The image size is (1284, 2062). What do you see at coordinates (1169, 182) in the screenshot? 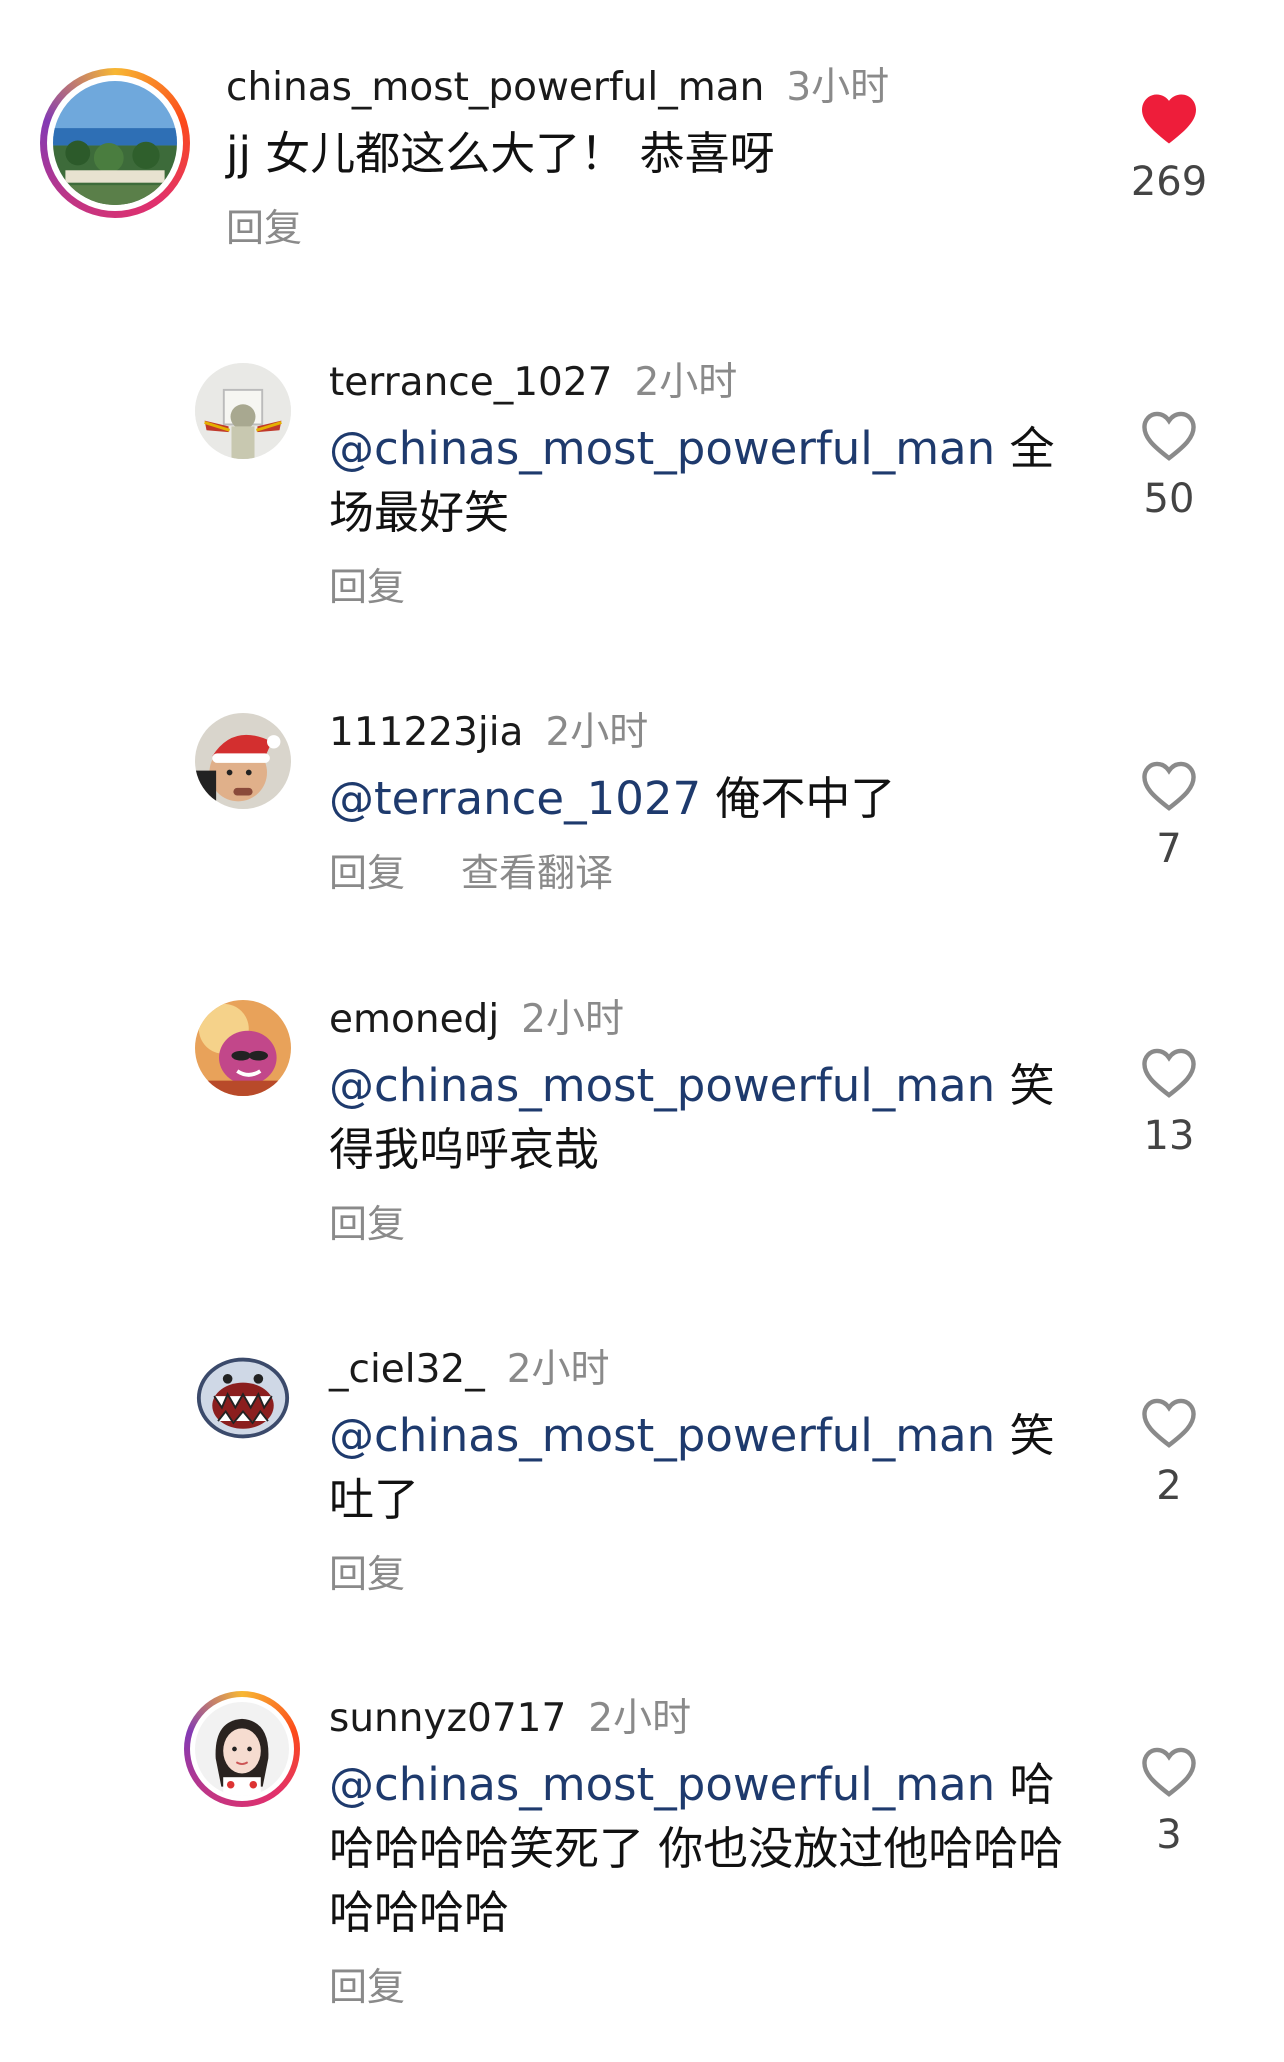
I see `like-count: 269` at bounding box center [1169, 182].